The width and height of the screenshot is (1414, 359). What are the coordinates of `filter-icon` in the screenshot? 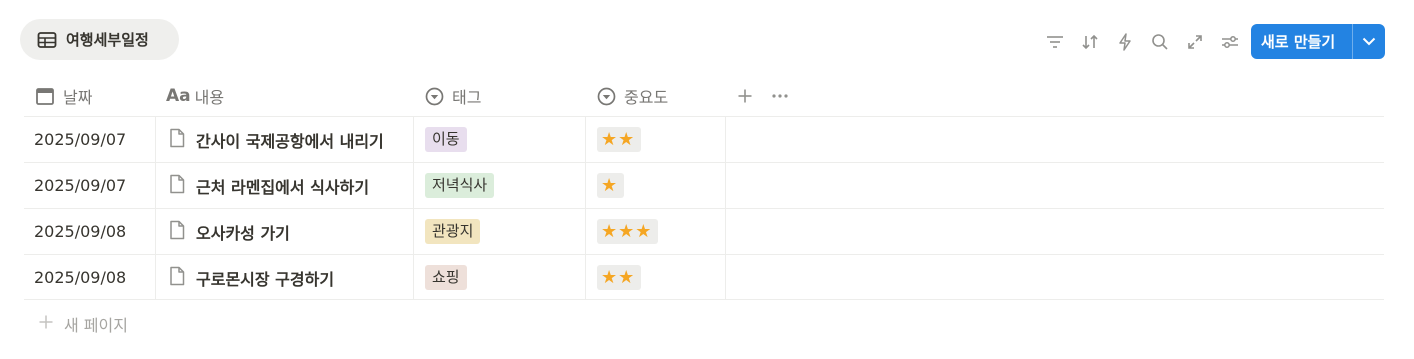 It's located at (1054, 42).